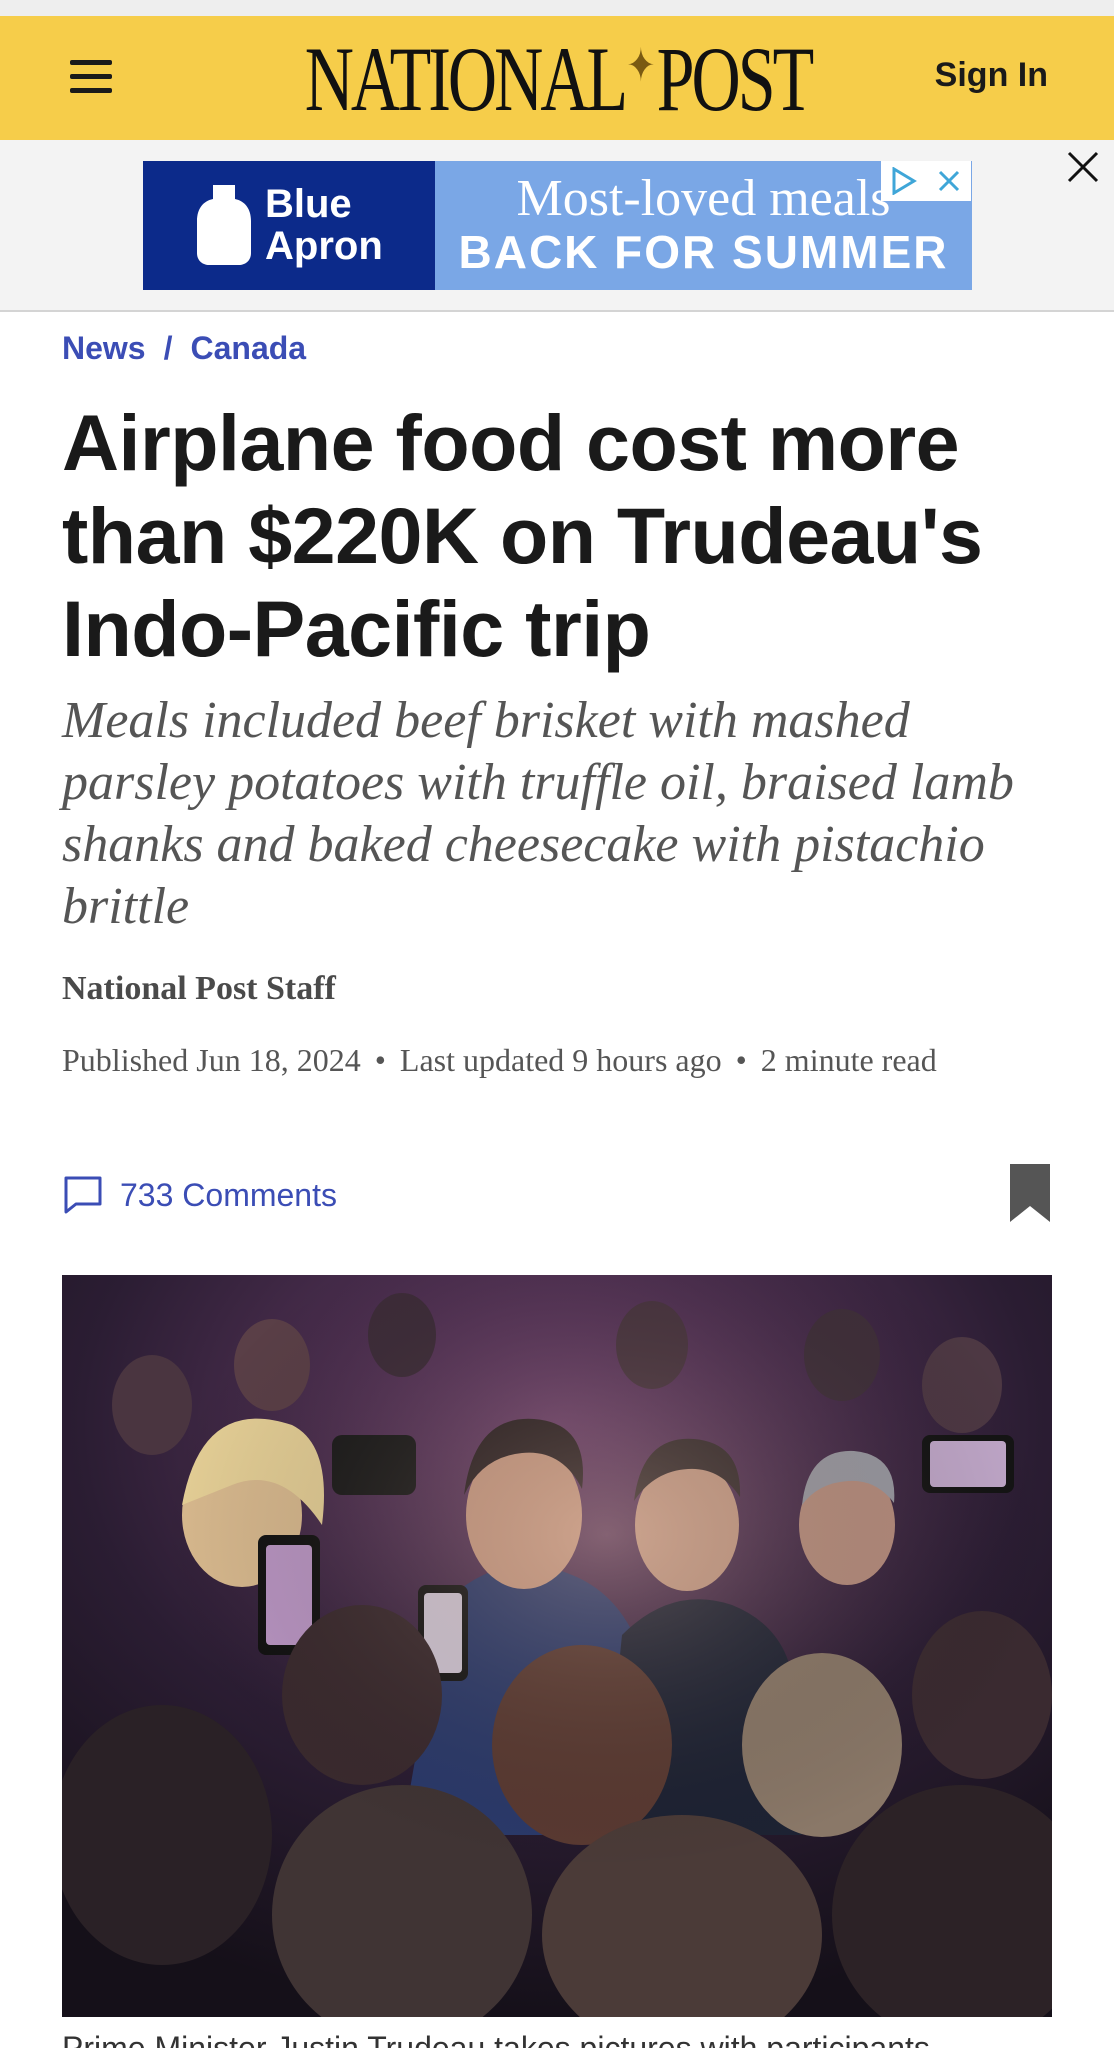  What do you see at coordinates (211, 1060) in the screenshot?
I see `published-date: Published Jun 18, 2024` at bounding box center [211, 1060].